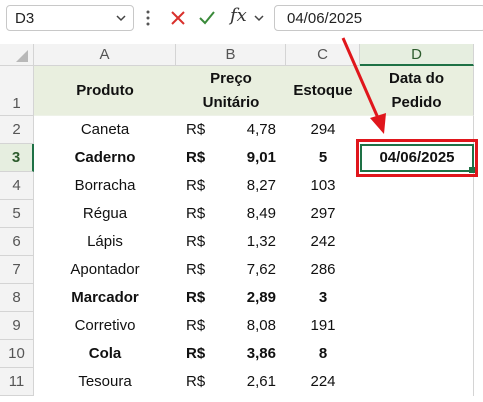 Image resolution: width=483 pixels, height=402 pixels. What do you see at coordinates (105, 130) in the screenshot?
I see `cell-produto: Caneta` at bounding box center [105, 130].